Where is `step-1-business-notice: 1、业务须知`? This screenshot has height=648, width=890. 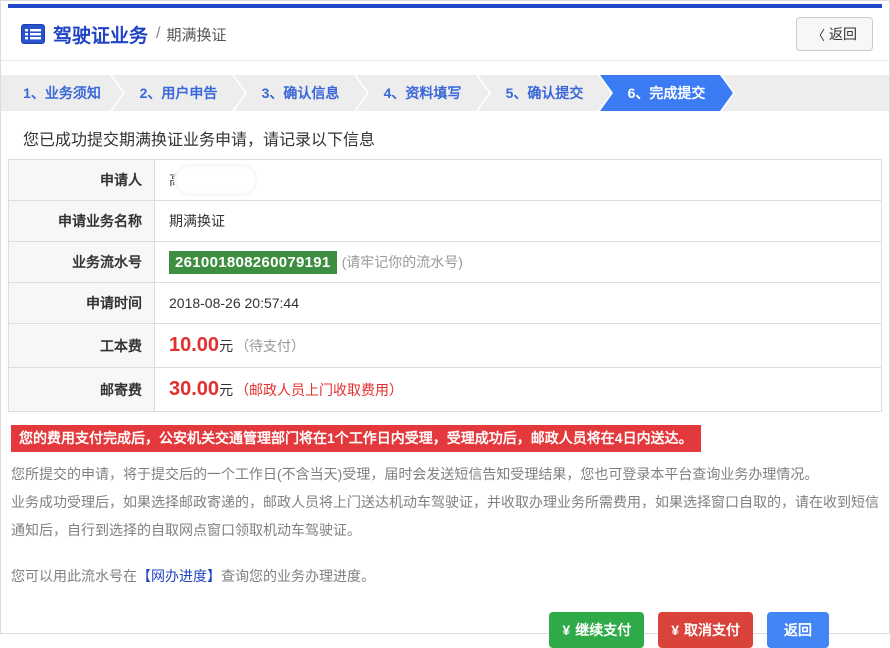
step-1-business-notice: 1、业务须知 is located at coordinates (62, 93).